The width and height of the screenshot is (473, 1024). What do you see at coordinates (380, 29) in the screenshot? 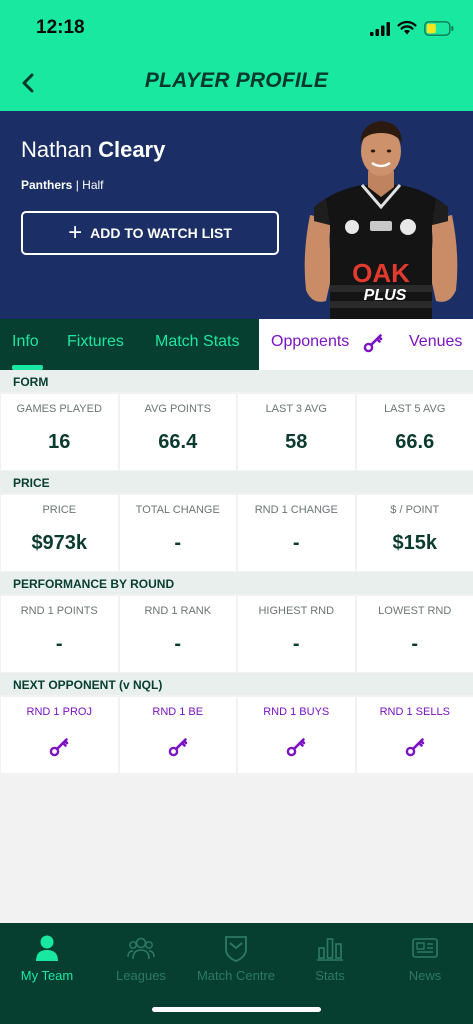
I see `signal-icon` at bounding box center [380, 29].